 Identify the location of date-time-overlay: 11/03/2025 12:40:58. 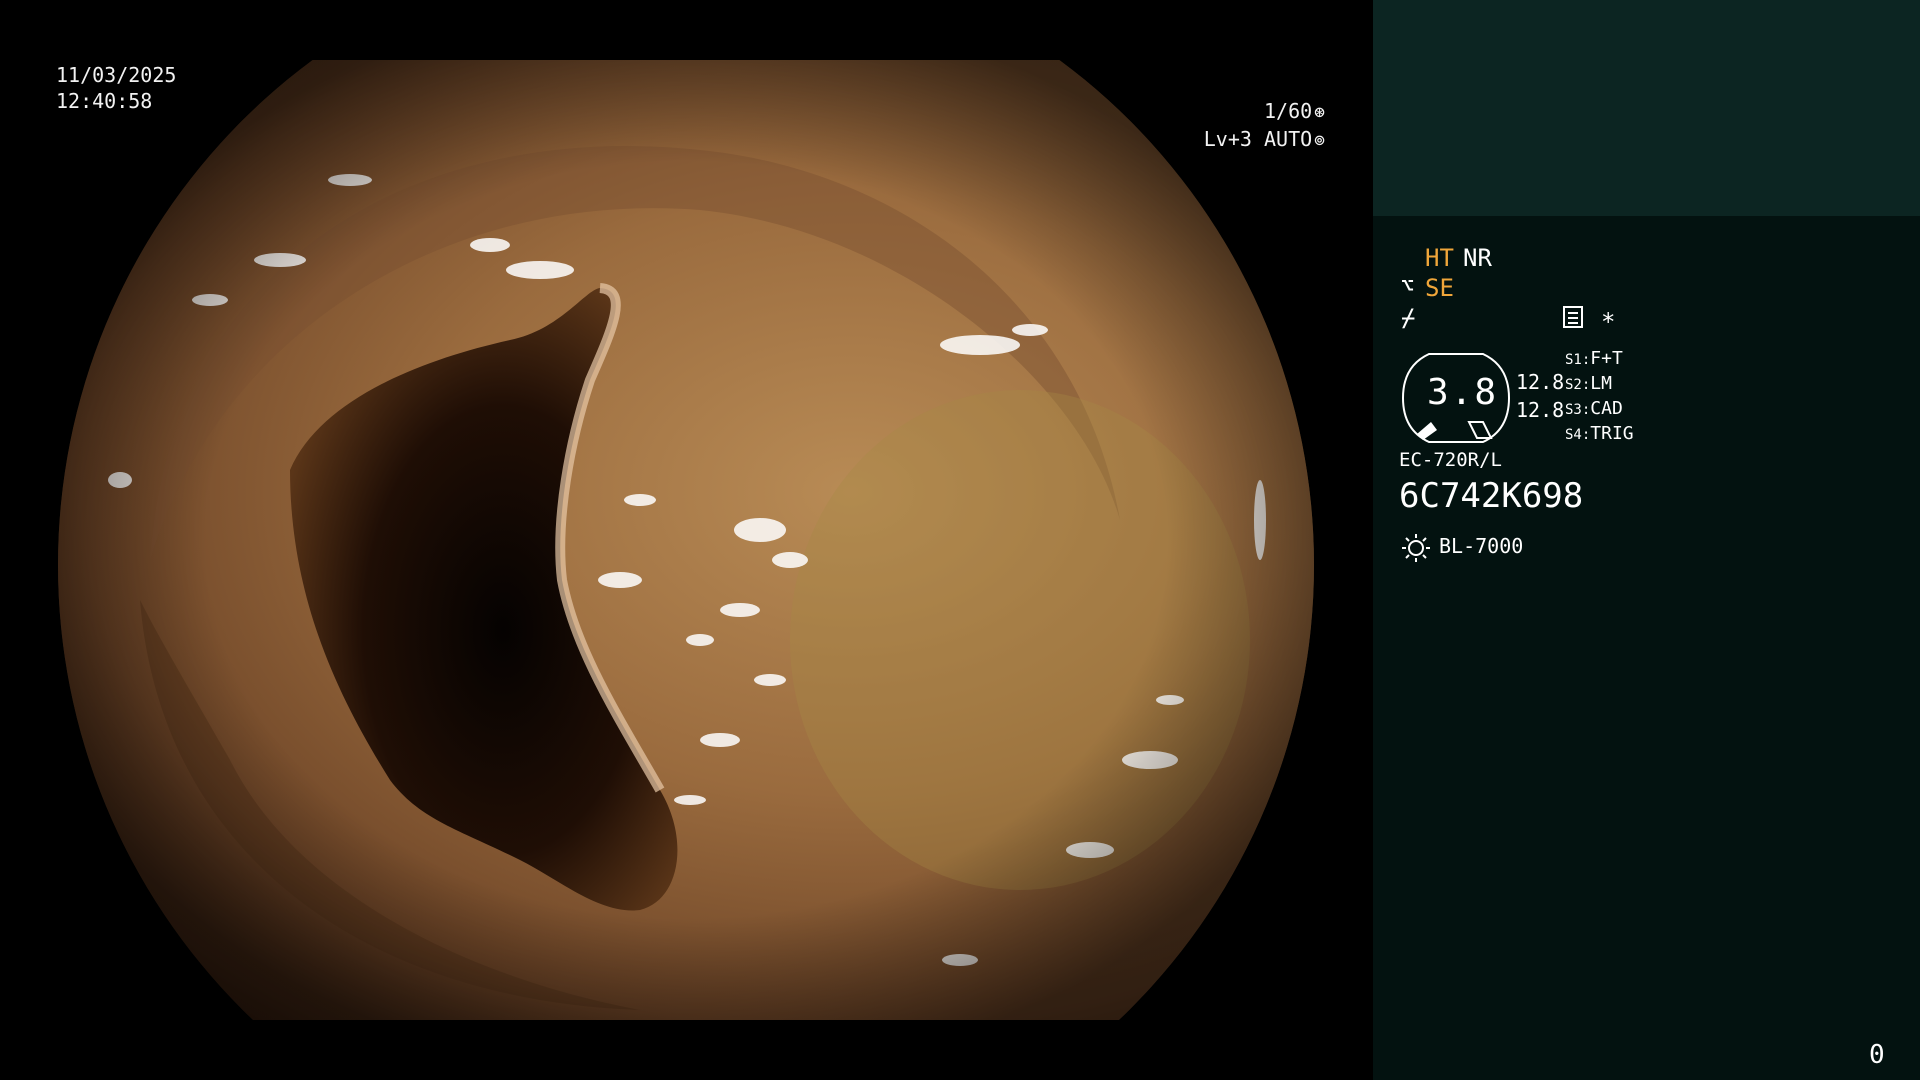
(116, 88).